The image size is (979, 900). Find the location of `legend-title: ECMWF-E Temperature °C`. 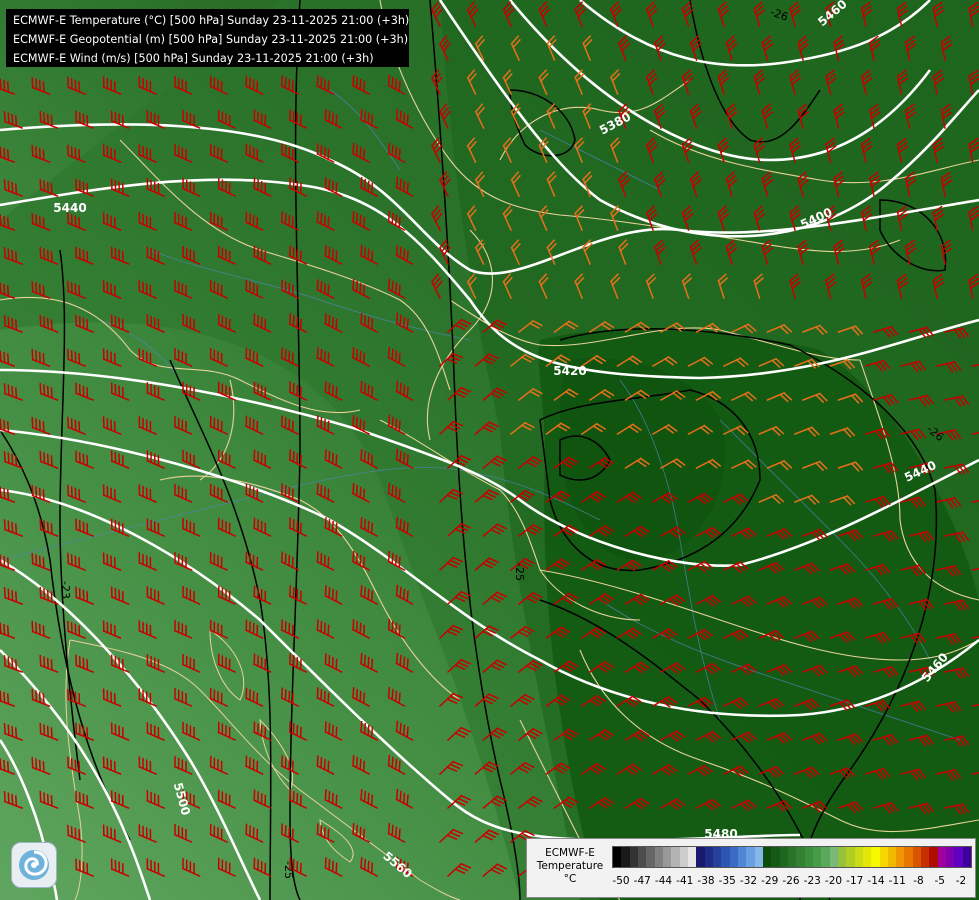

legend-title: ECMWF-E Temperature °C is located at coordinates (570, 866).